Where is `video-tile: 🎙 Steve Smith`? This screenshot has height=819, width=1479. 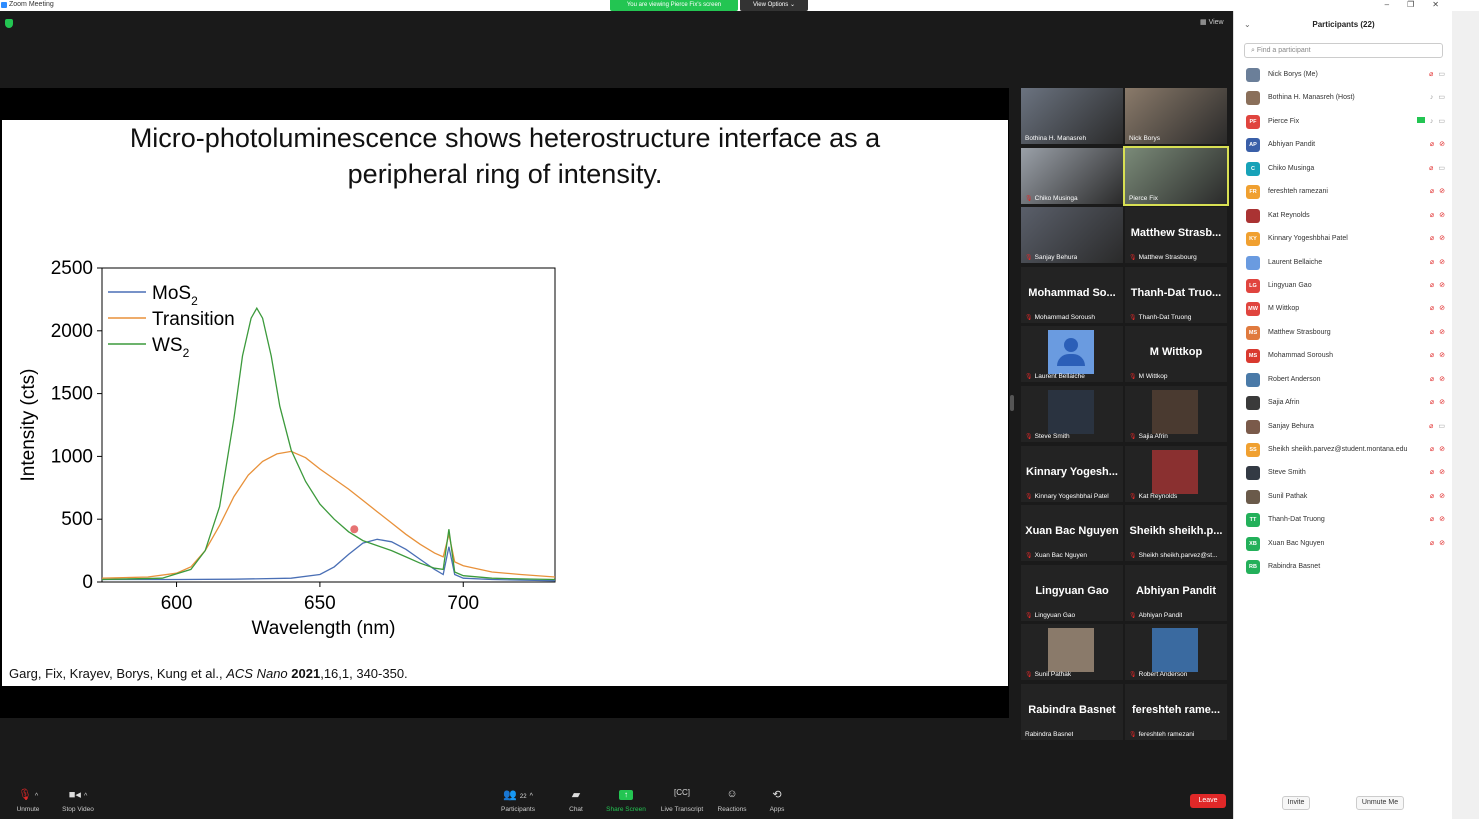 video-tile: 🎙 Steve Smith is located at coordinates (1072, 414).